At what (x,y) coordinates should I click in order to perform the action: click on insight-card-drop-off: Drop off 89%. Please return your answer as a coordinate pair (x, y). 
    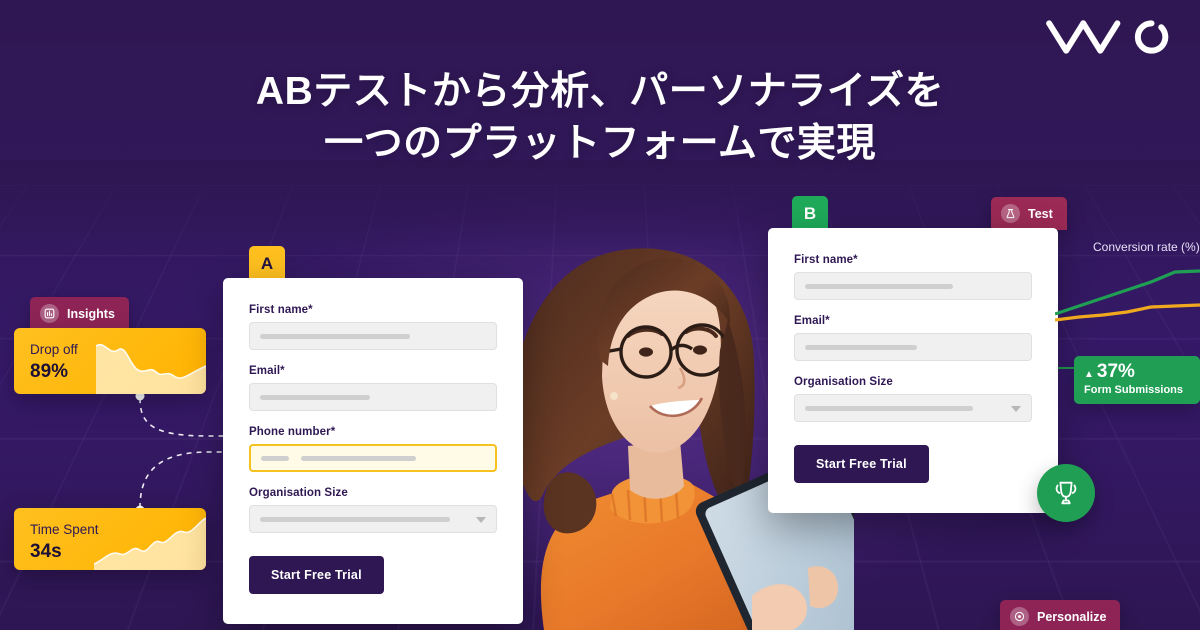
    Looking at the image, I should click on (110, 361).